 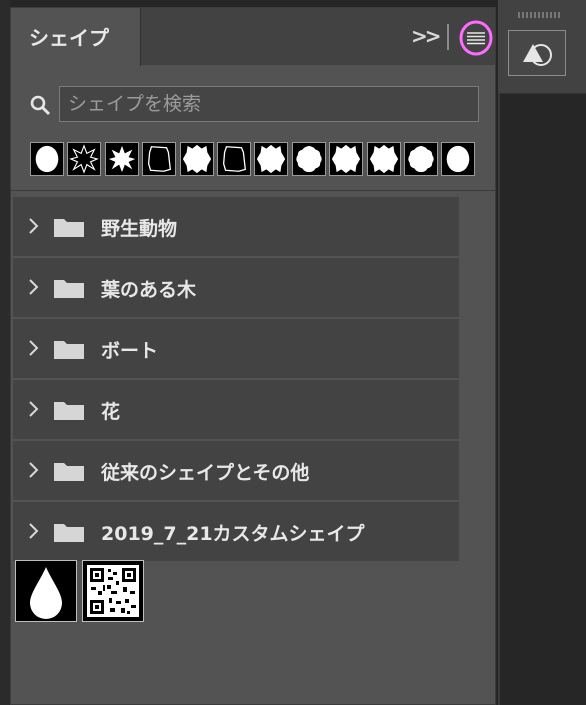 I want to click on shape-group-row: 葉のある木, so click(x=236, y=287).